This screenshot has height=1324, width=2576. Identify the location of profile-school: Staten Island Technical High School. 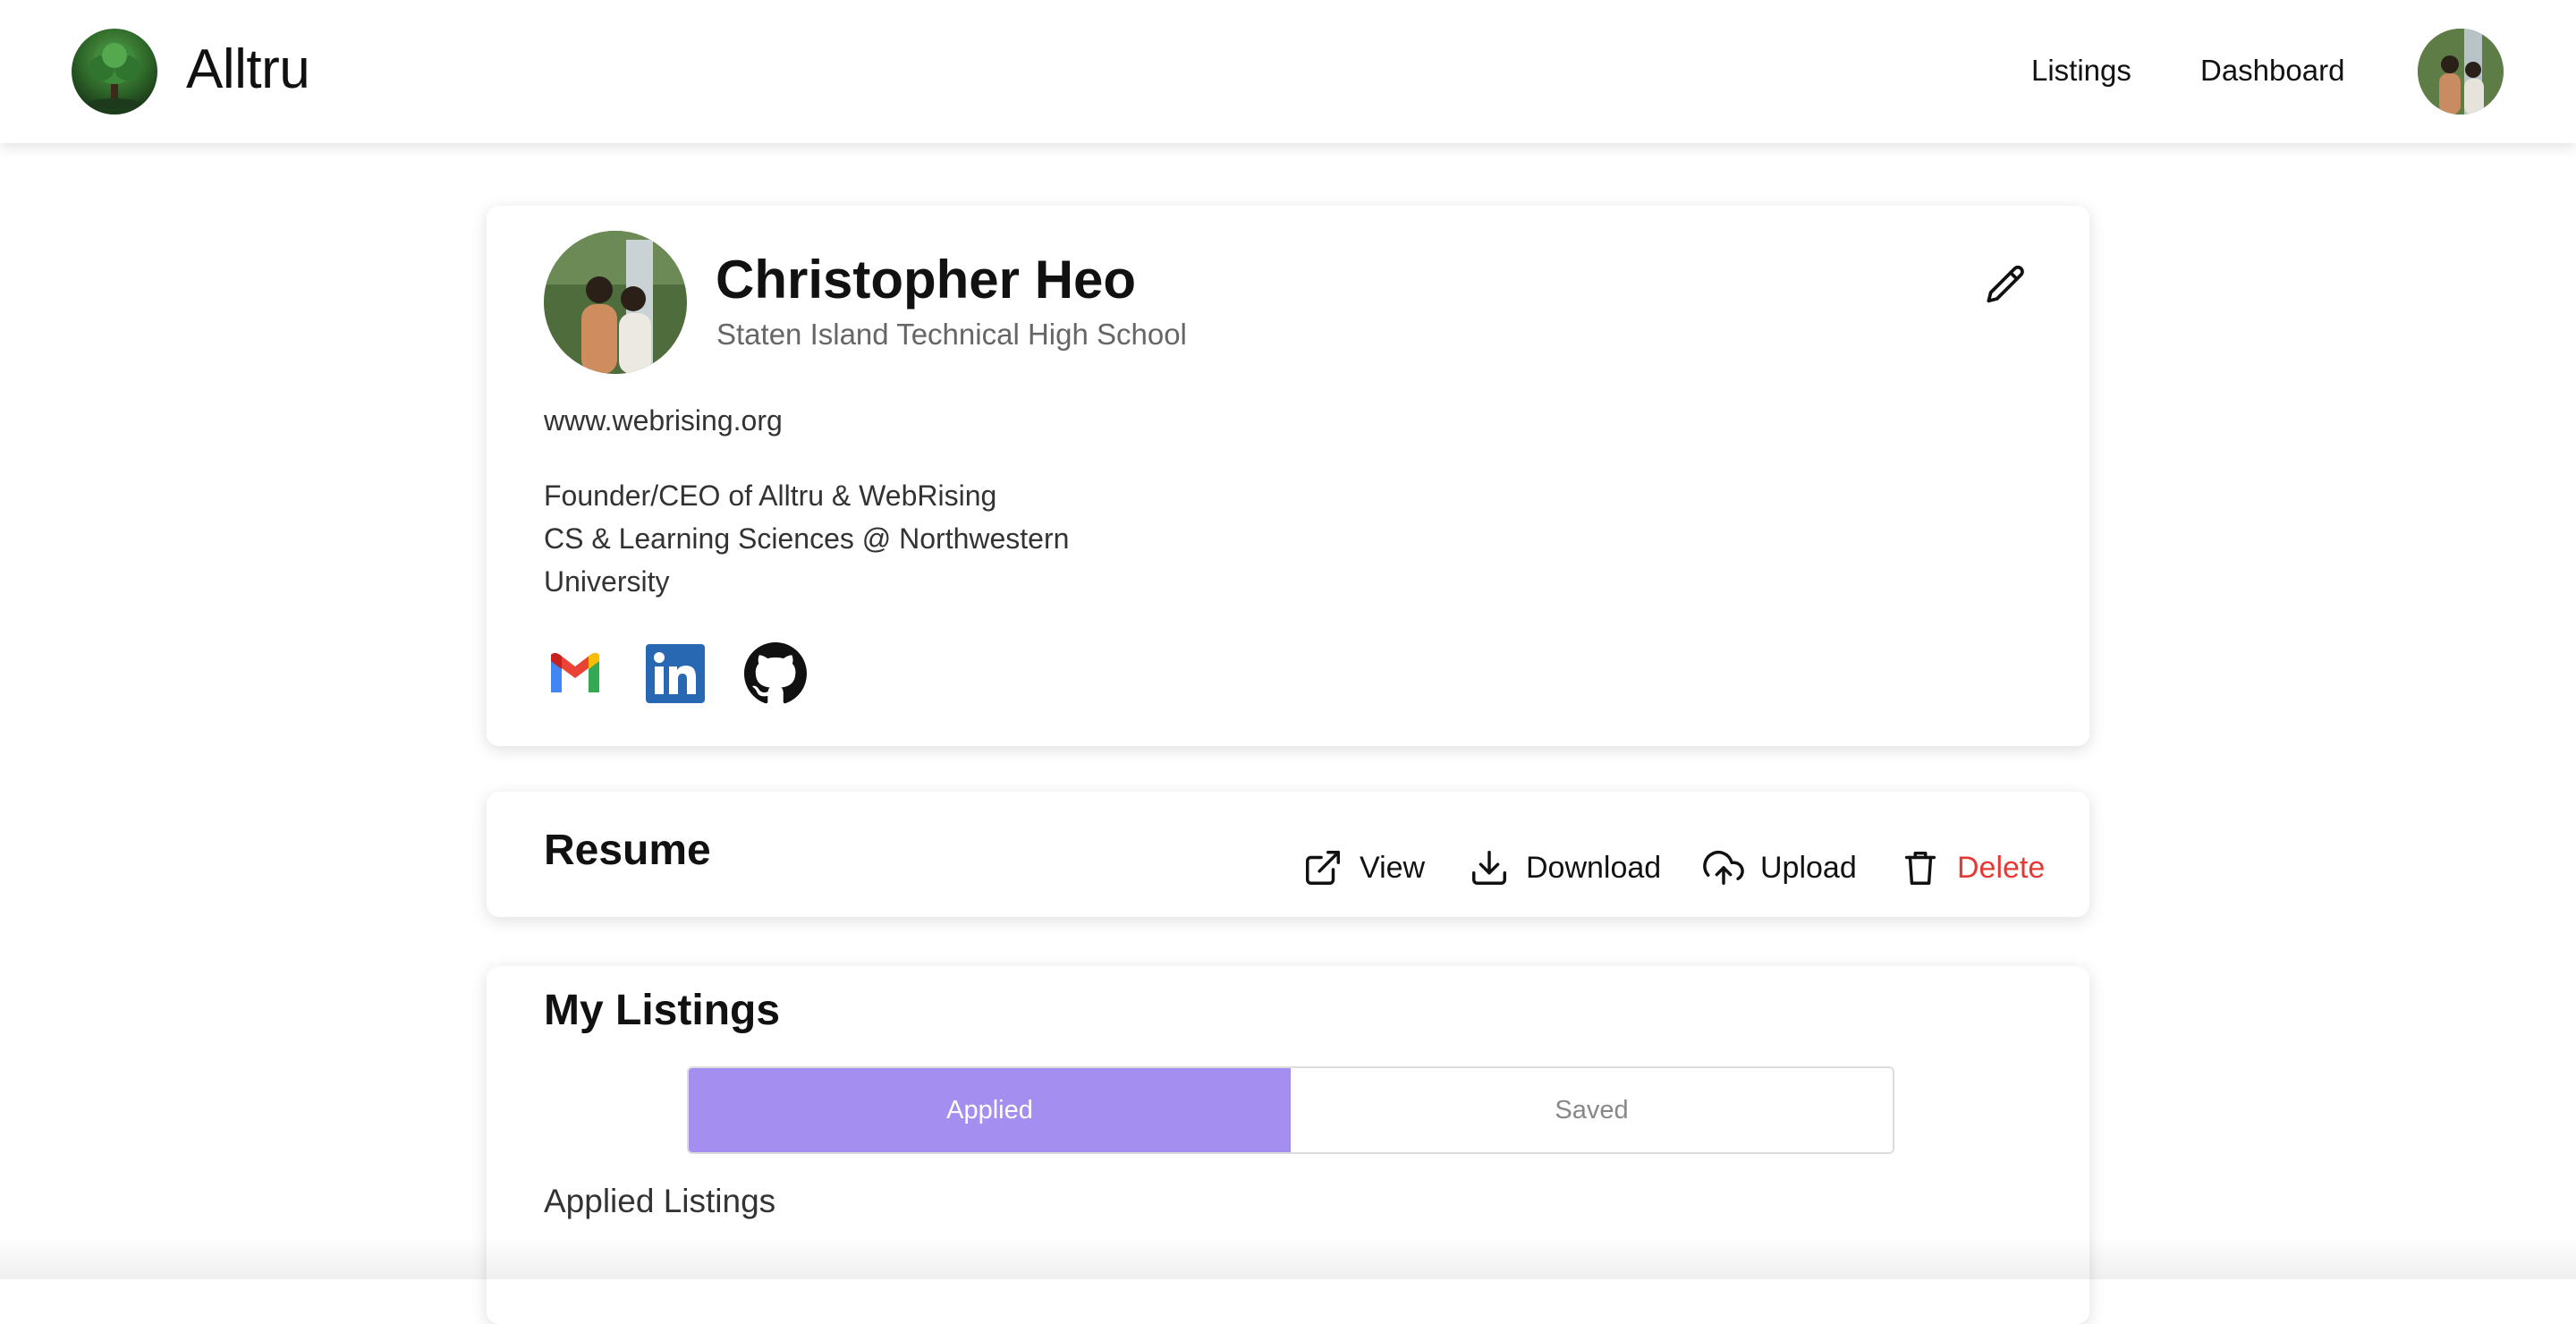
(951, 334).